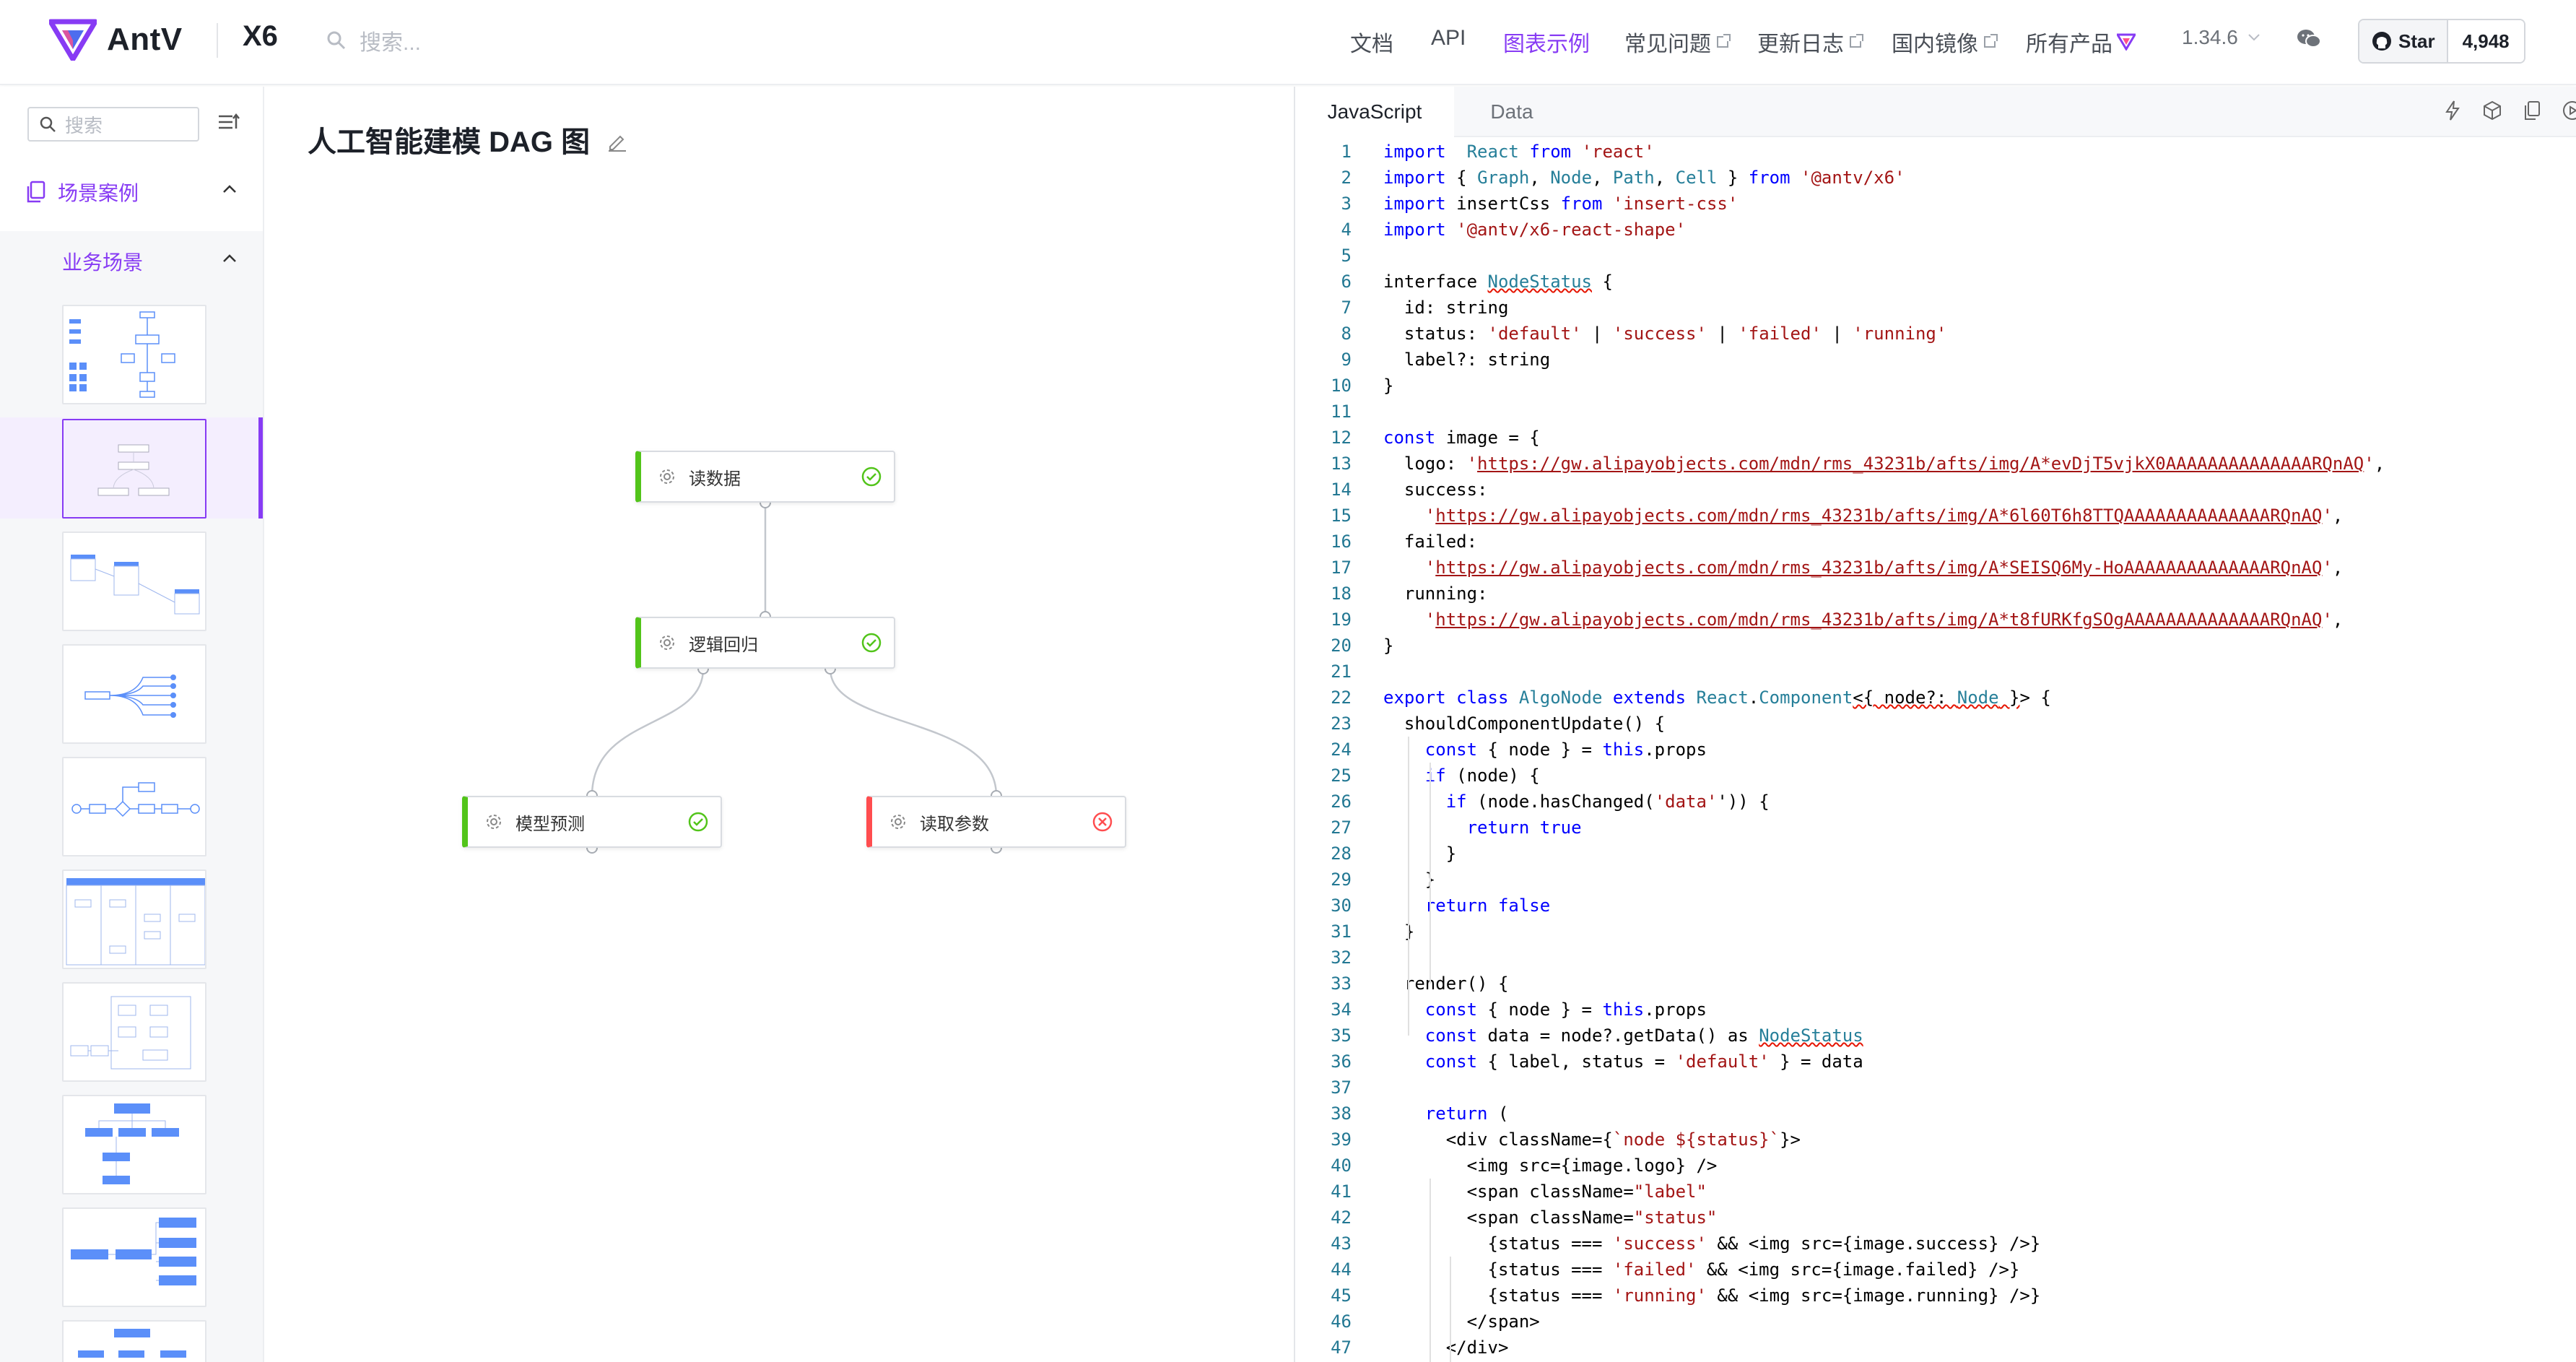 The image size is (2576, 1362). Describe the element at coordinates (1935, 230) in the screenshot. I see `code-line: 4 import '@antv/x6-react-shape'` at that location.